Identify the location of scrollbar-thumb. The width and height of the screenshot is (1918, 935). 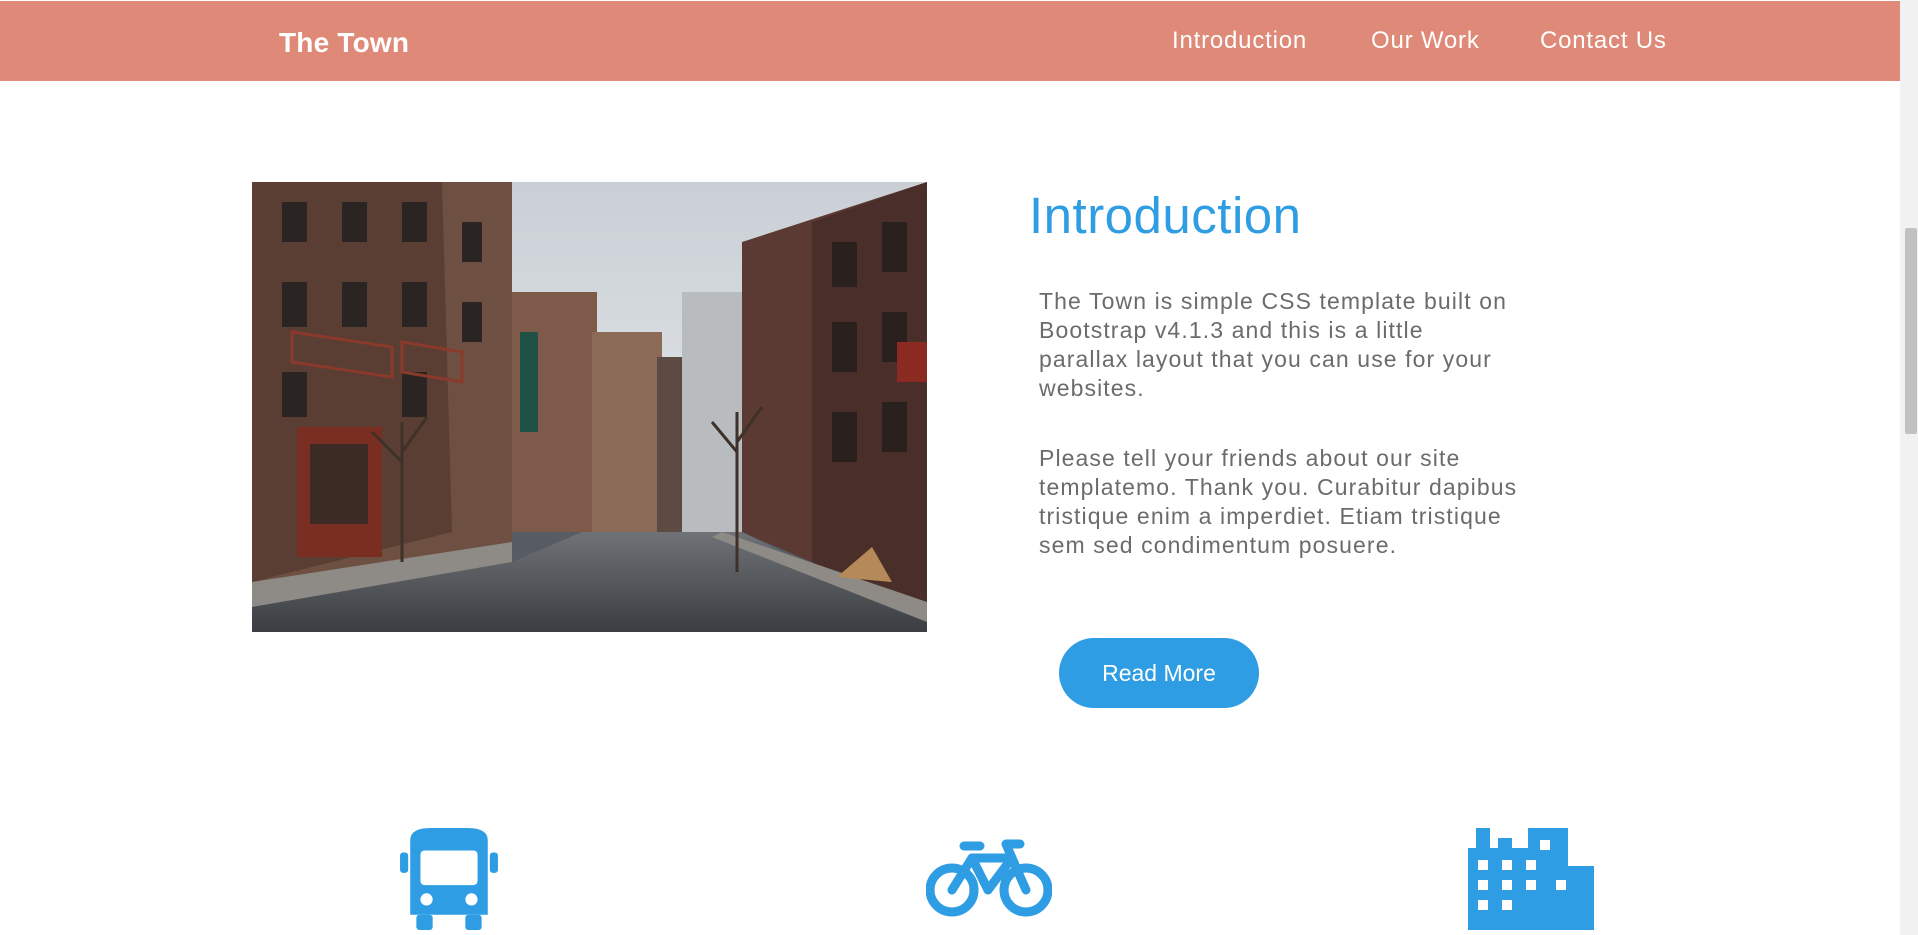
(1911, 331).